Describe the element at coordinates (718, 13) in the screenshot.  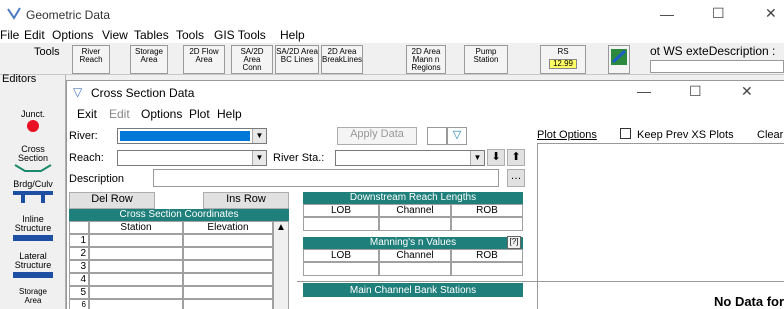
I see `maximize-icon: ☐` at that location.